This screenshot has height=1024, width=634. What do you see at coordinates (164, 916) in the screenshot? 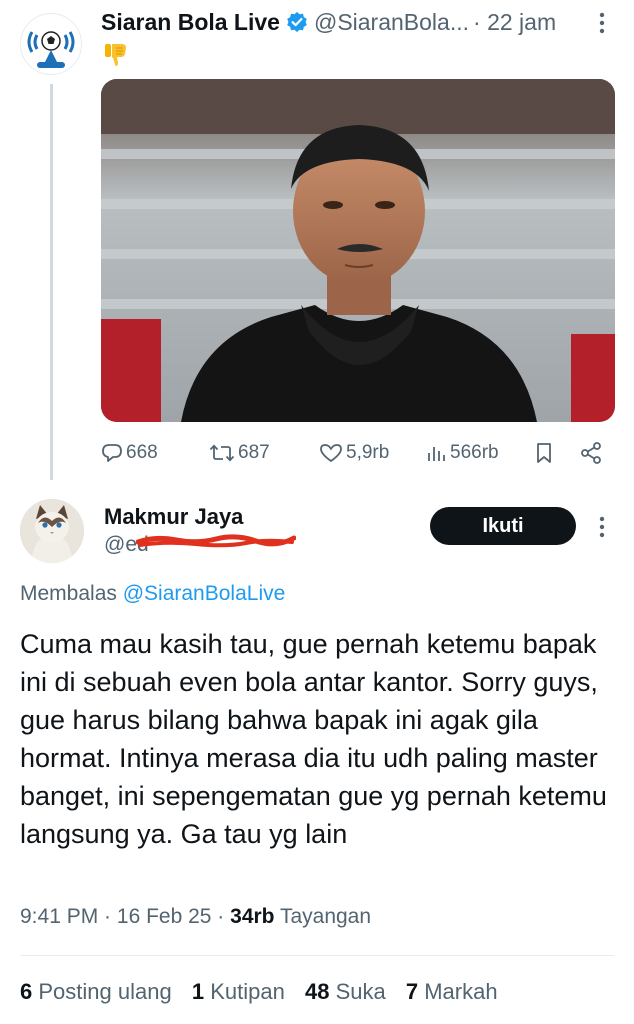
I see `reply-date: 16 Feb 25` at bounding box center [164, 916].